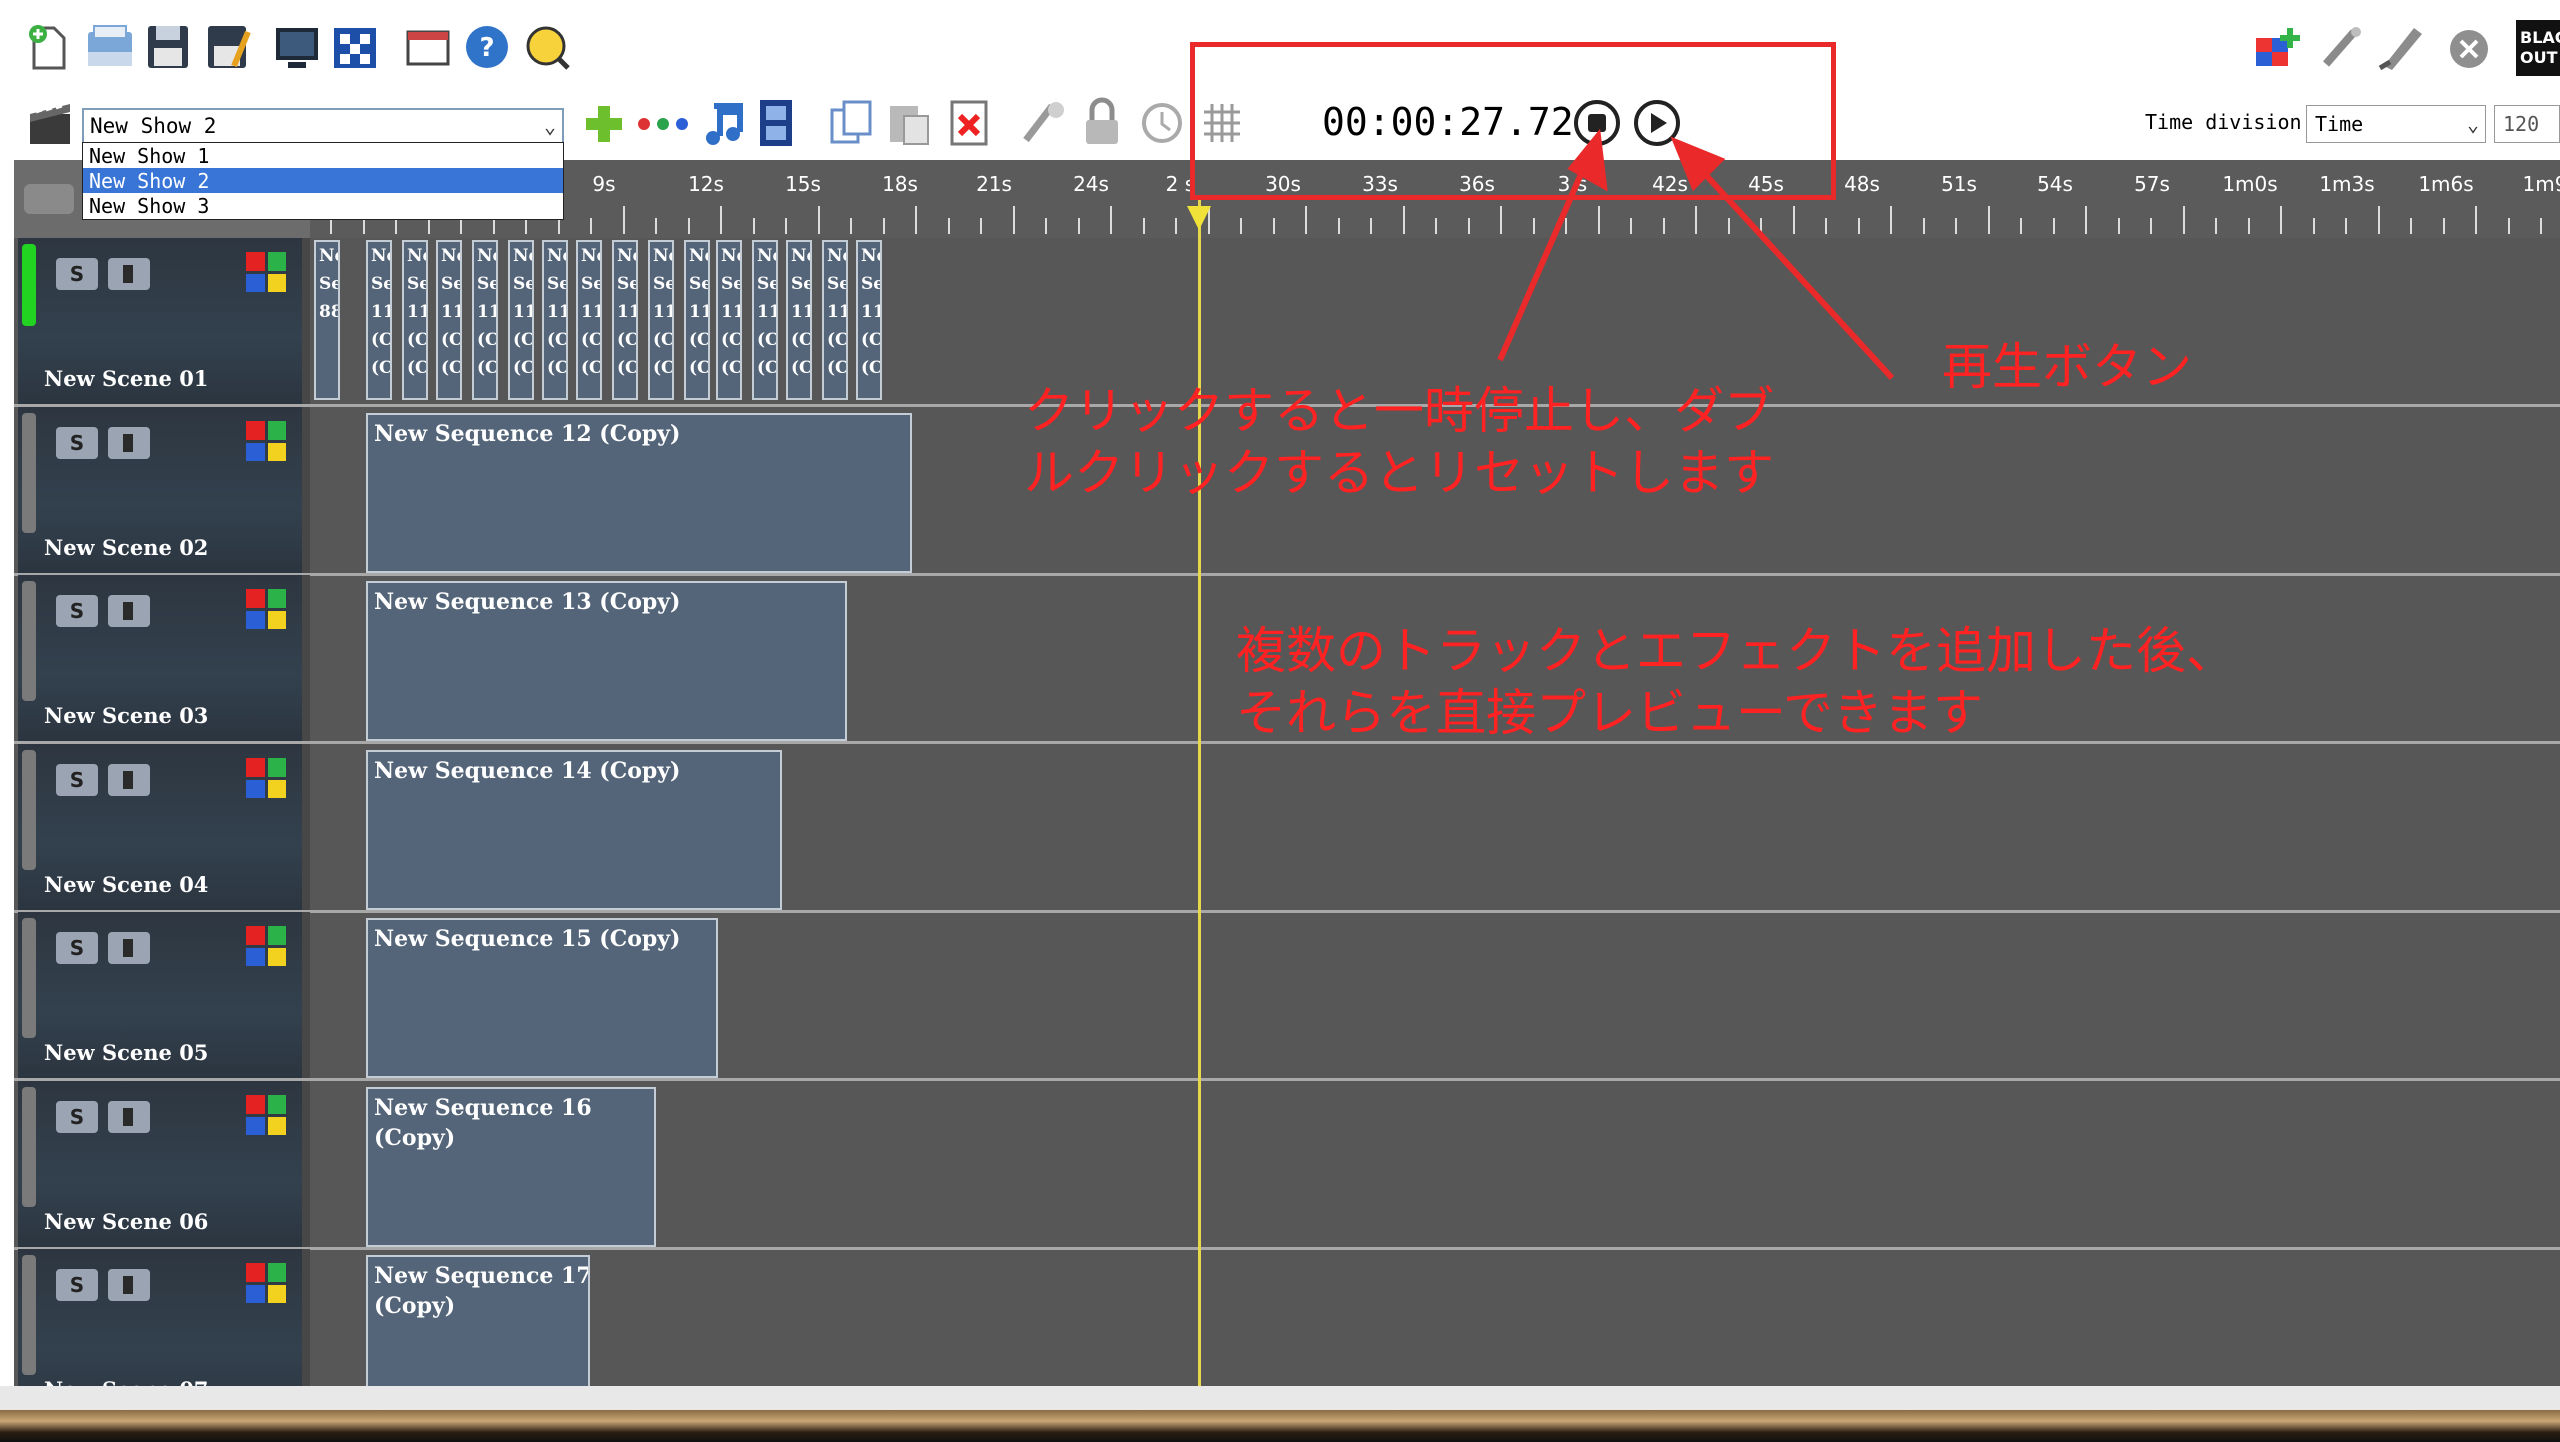  What do you see at coordinates (160, 1164) in the screenshot?
I see `track-header: S New Scene 06` at bounding box center [160, 1164].